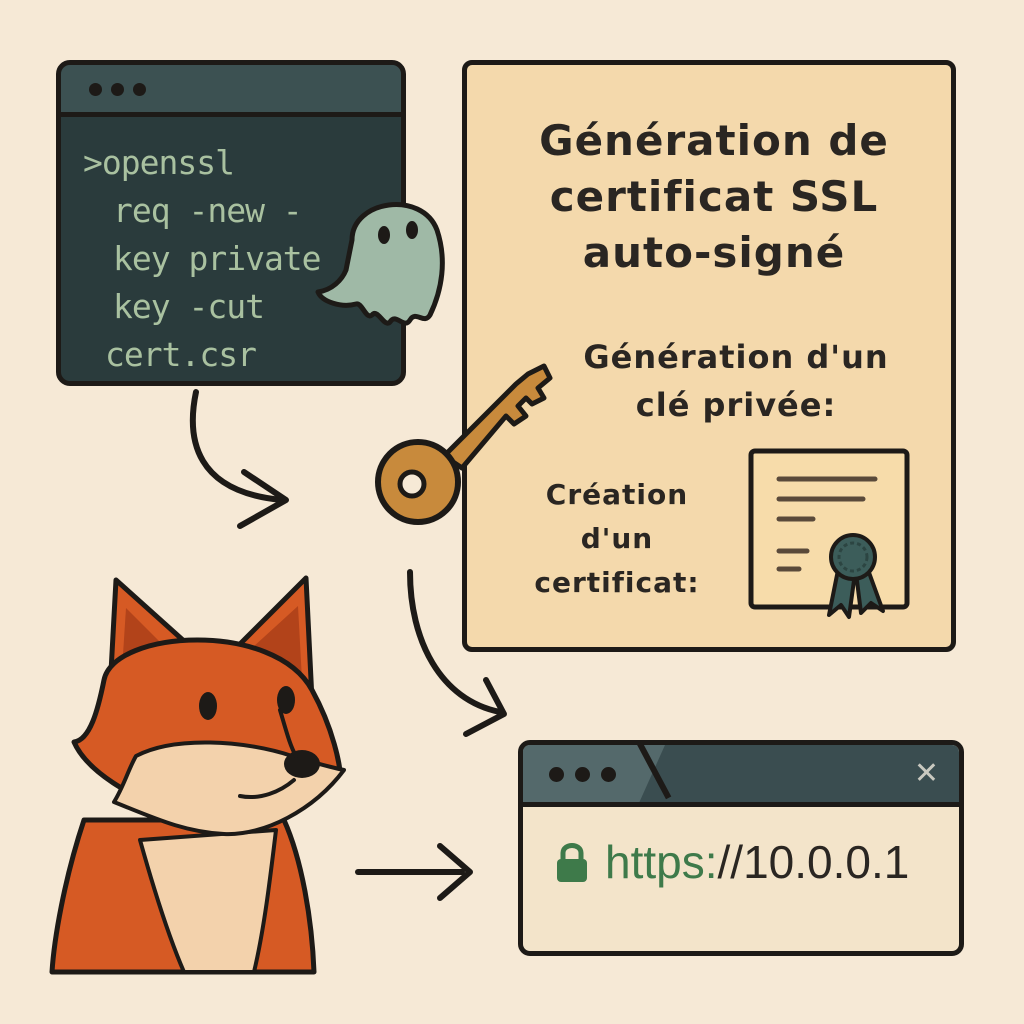 This screenshot has height=1024, width=1024. I want to click on step-private-key: Génération d'un clé privée:, so click(736, 381).